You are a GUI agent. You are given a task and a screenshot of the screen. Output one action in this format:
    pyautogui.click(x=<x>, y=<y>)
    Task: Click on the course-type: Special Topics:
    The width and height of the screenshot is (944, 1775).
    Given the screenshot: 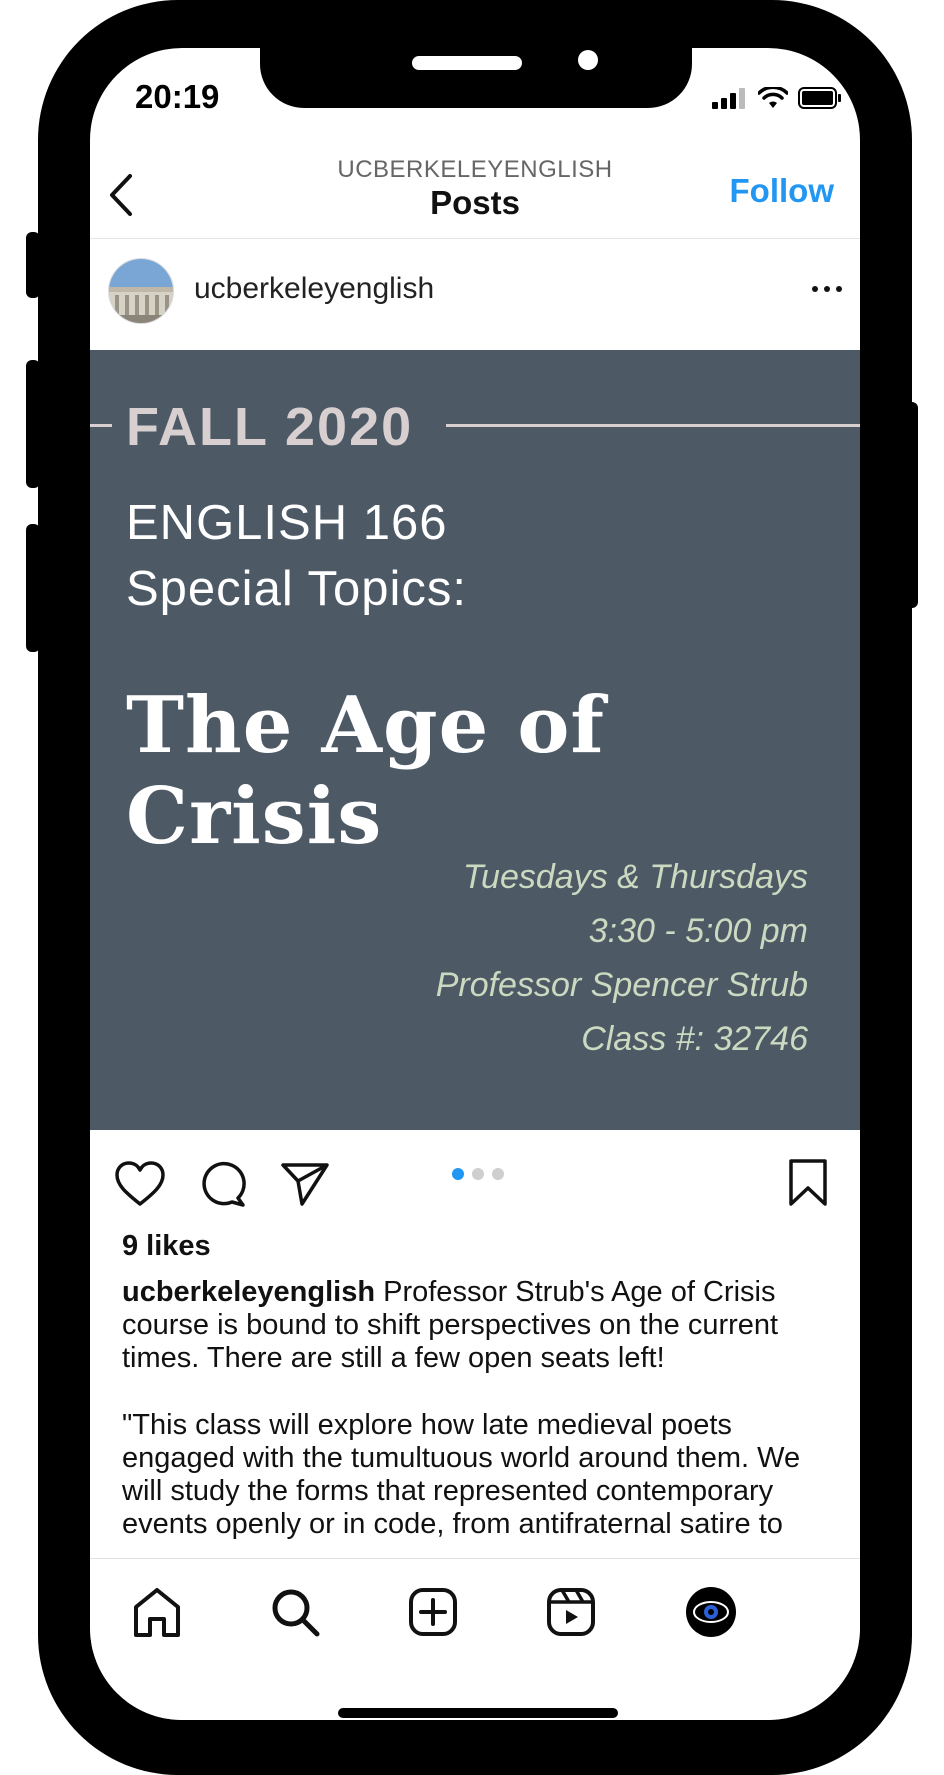 What is the action you would take?
    pyautogui.click(x=296, y=589)
    